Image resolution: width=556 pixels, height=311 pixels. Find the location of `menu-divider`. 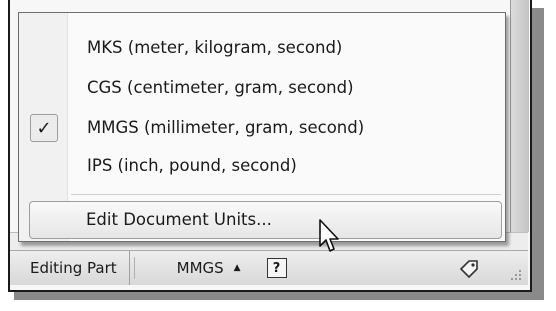

menu-divider is located at coordinates (286, 194).